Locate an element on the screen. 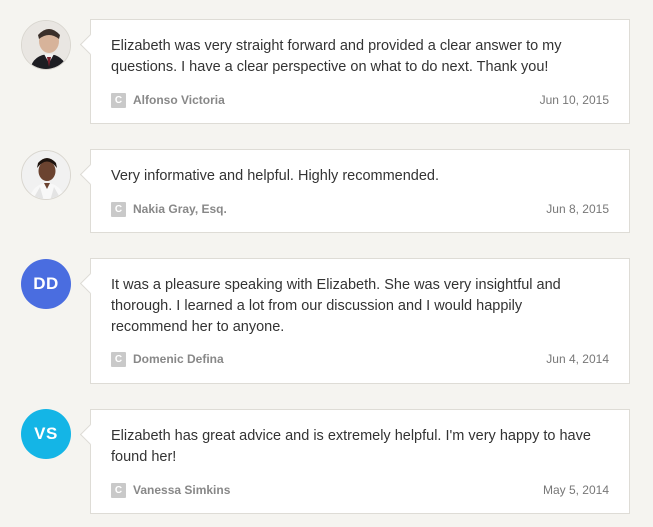 This screenshot has height=527, width=653. review-date: May 5, 2014 is located at coordinates (575, 490).